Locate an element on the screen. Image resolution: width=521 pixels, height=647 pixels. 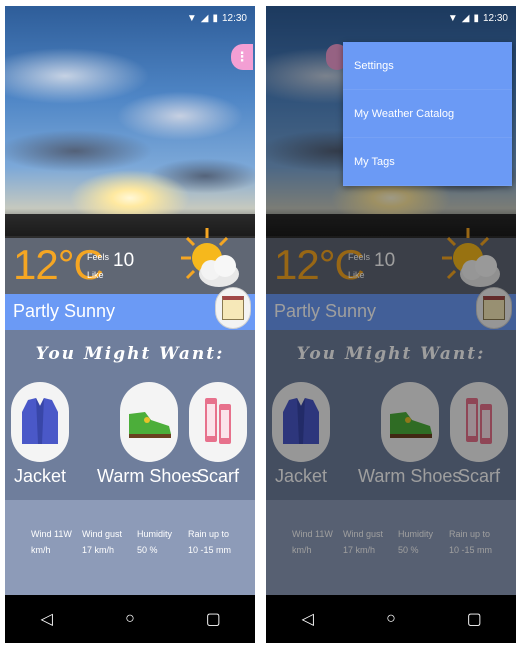
suggestion-warm-shoes: Warm Shoes is located at coordinates (148, 434).